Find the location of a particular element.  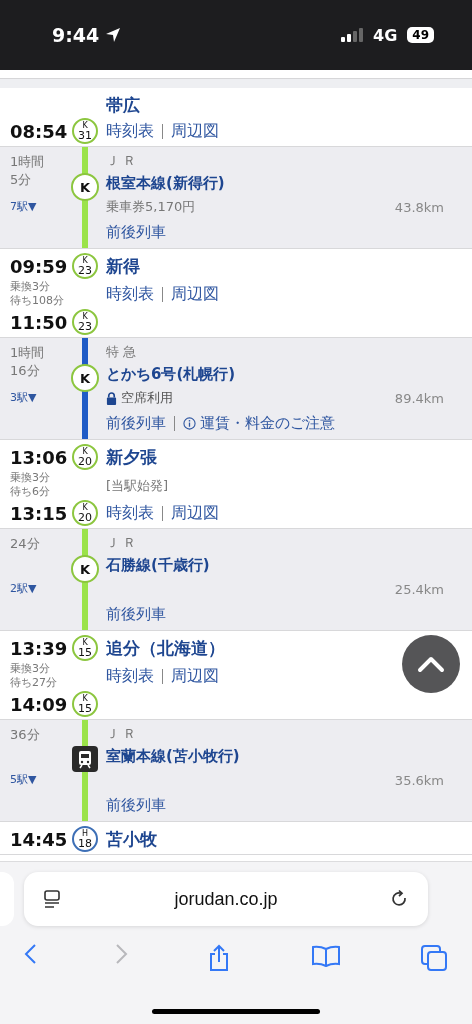

forward-icon is located at coordinates (121, 954).